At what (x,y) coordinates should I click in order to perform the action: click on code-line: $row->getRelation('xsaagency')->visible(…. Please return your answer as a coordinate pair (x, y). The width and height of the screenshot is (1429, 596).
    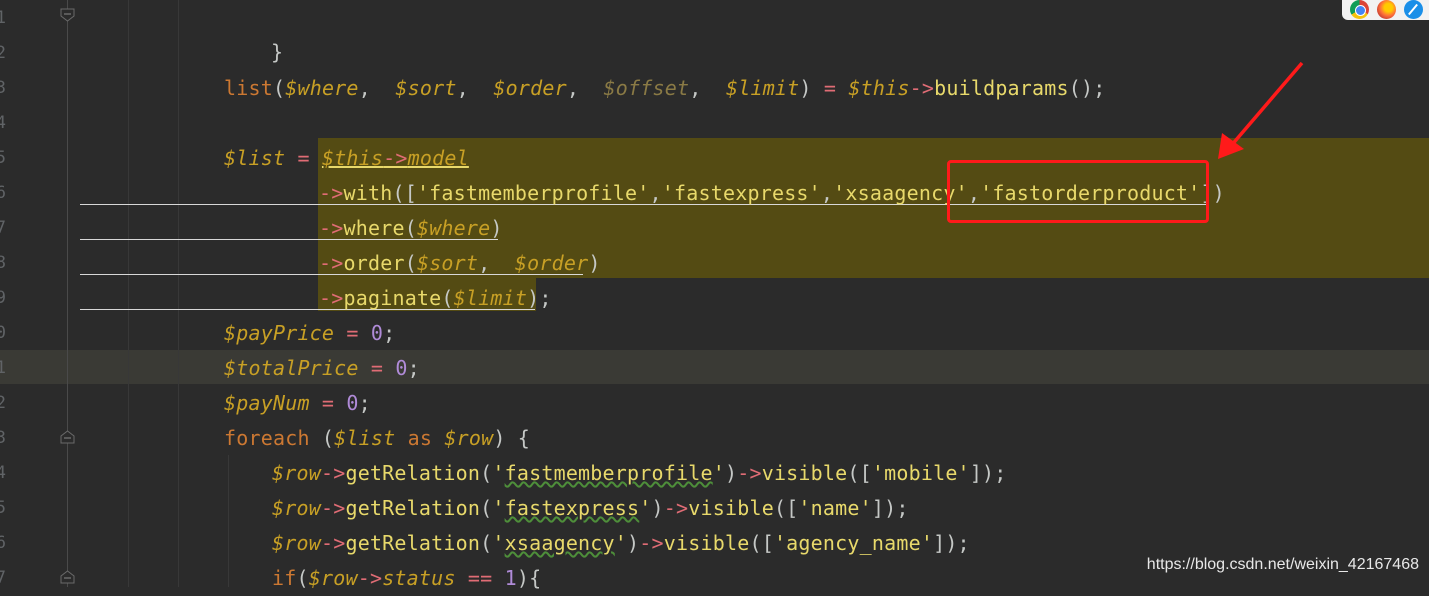
    Looking at the image, I should click on (621, 543).